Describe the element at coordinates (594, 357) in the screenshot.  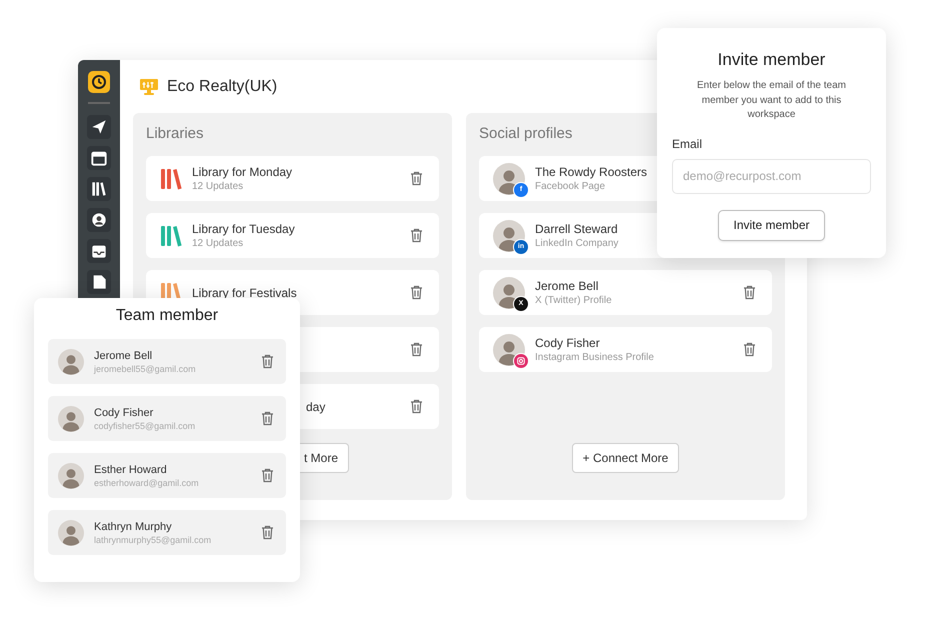
I see `profile-type: Instagram Business Profile` at that location.